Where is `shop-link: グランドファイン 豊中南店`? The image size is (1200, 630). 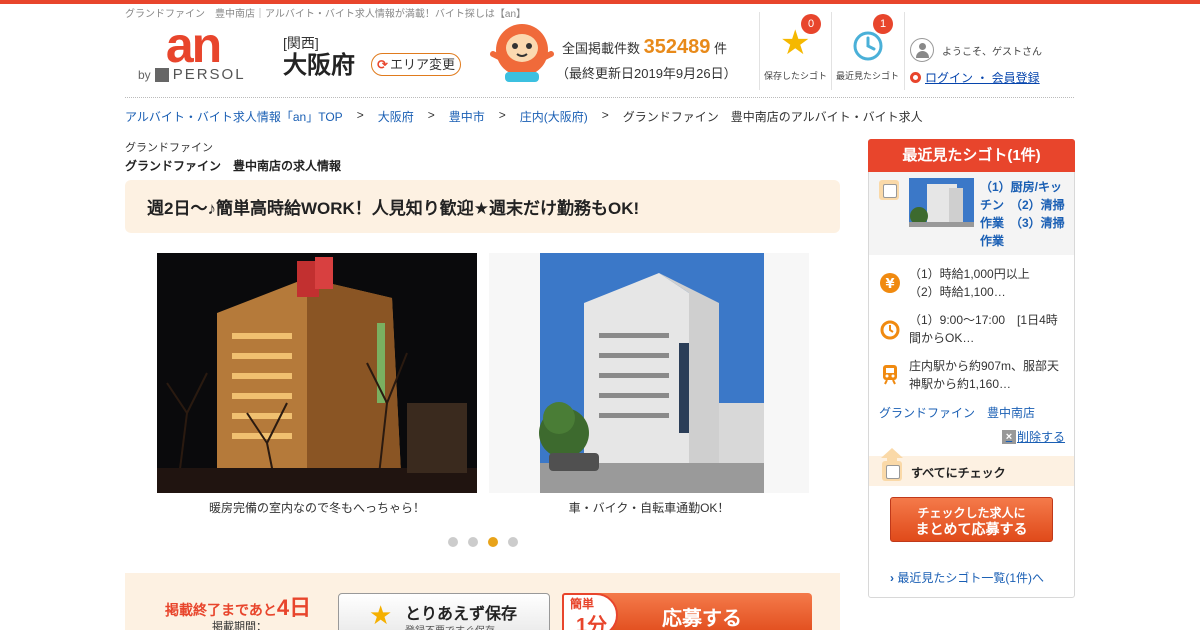 shop-link: グランドファイン 豊中南店 is located at coordinates (957, 412).